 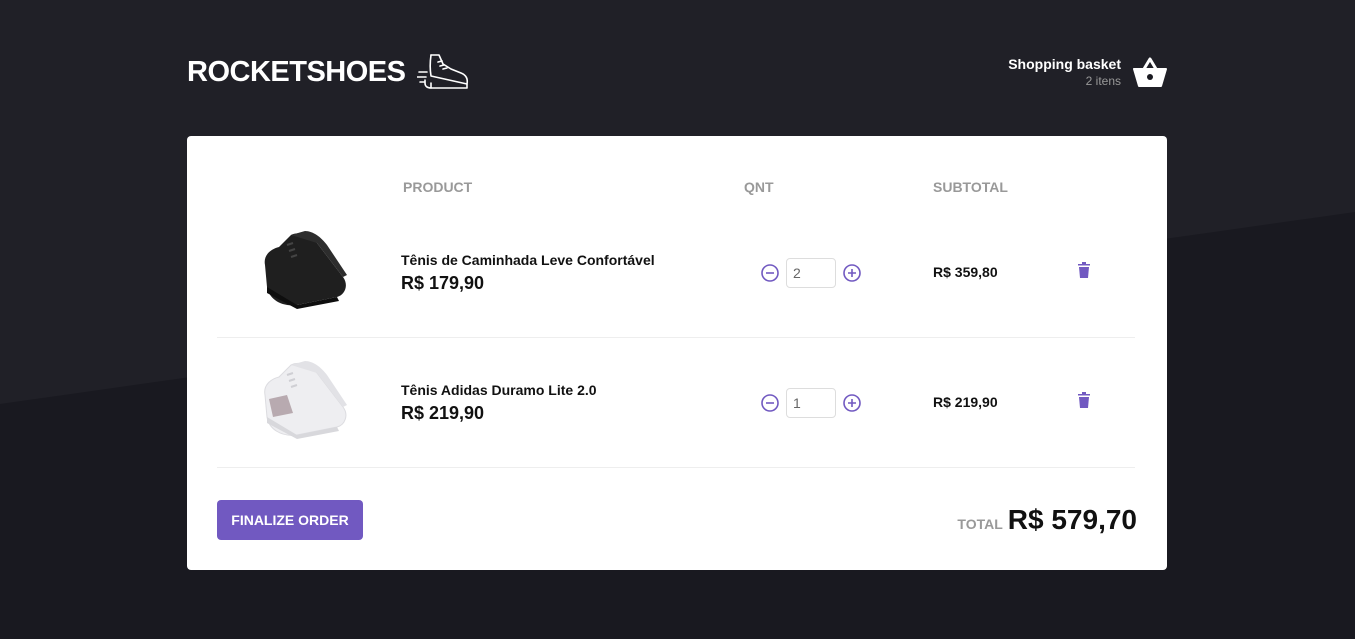 I want to click on subtotal-cell: R$ 219,90, so click(x=994, y=403).